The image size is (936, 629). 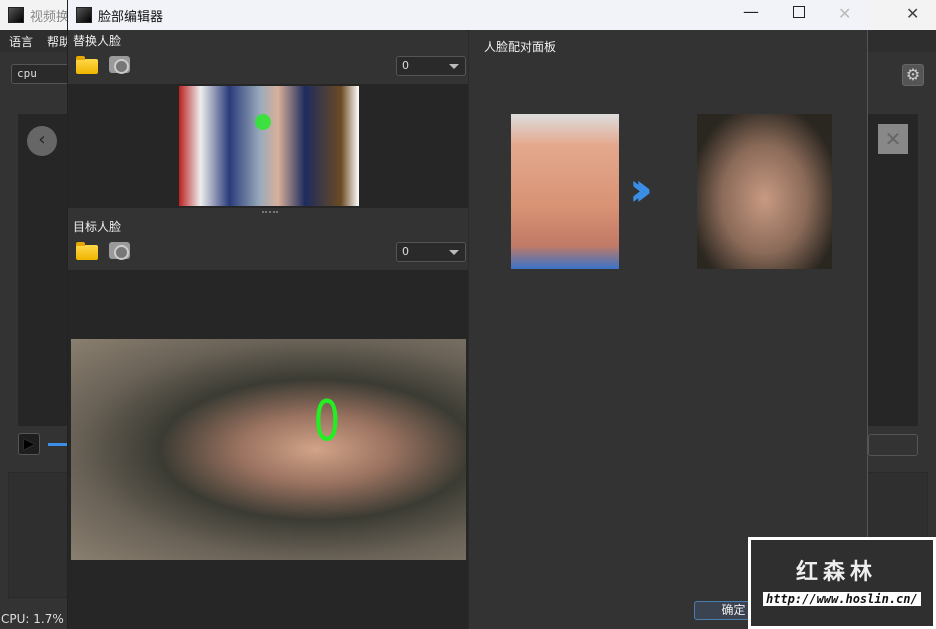 I want to click on timeline-slider, so click(x=58, y=444).